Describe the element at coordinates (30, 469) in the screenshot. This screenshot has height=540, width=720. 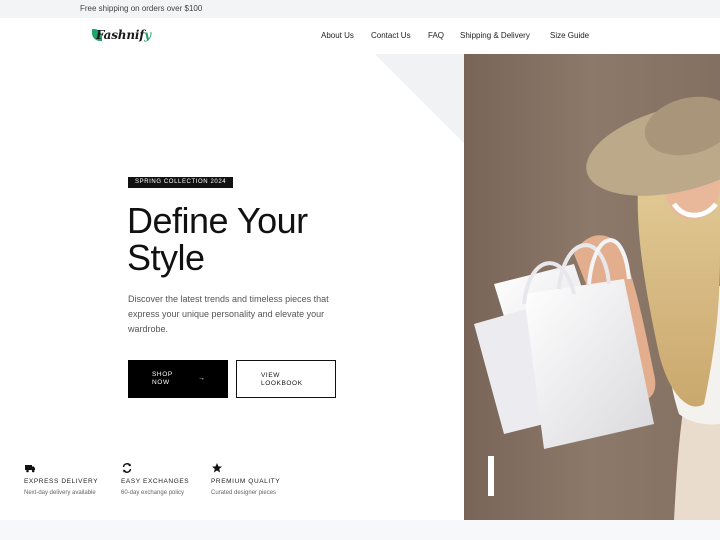
I see `truck-icon` at that location.